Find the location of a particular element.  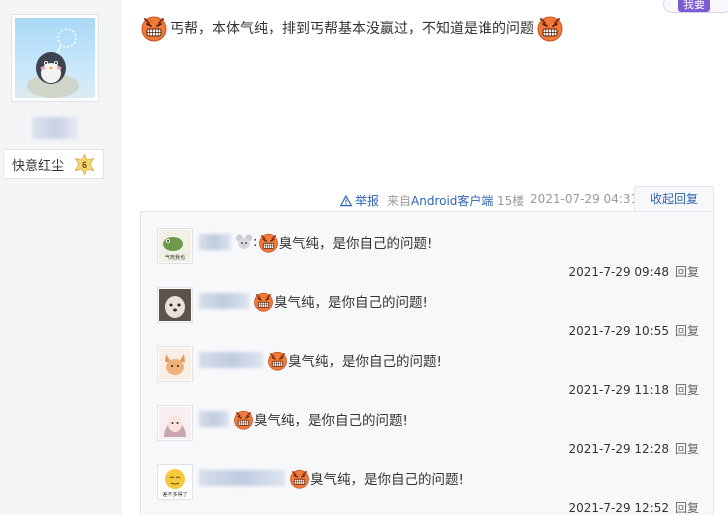

avatar-image is located at coordinates (55, 58).